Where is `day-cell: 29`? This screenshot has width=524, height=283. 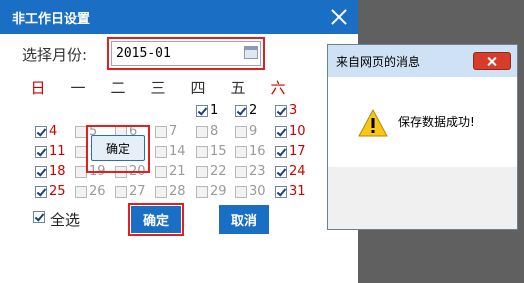
day-cell: 29 is located at coordinates (211, 190).